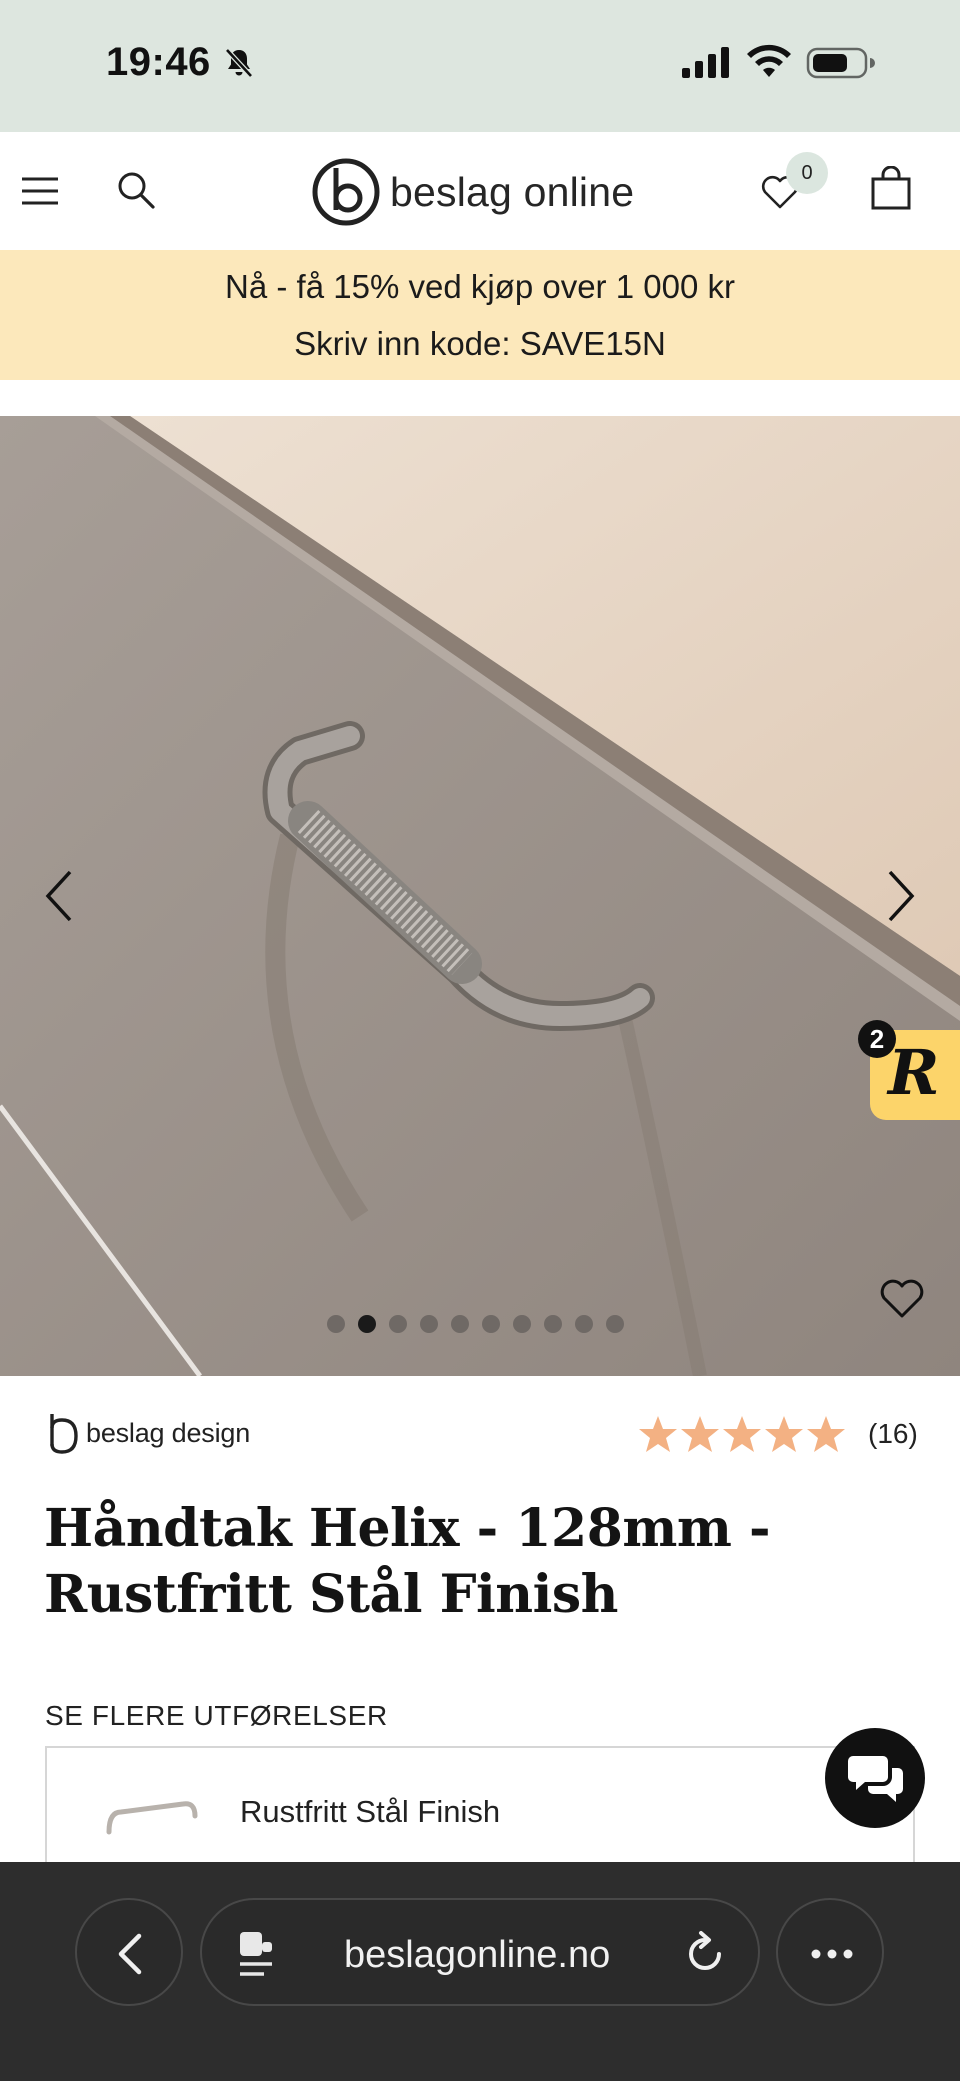 Image resolution: width=960 pixels, height=2081 pixels. Describe the element at coordinates (480, 343) in the screenshot. I see `promo-line-2: Skriv inn kode: SAVE15N` at that location.